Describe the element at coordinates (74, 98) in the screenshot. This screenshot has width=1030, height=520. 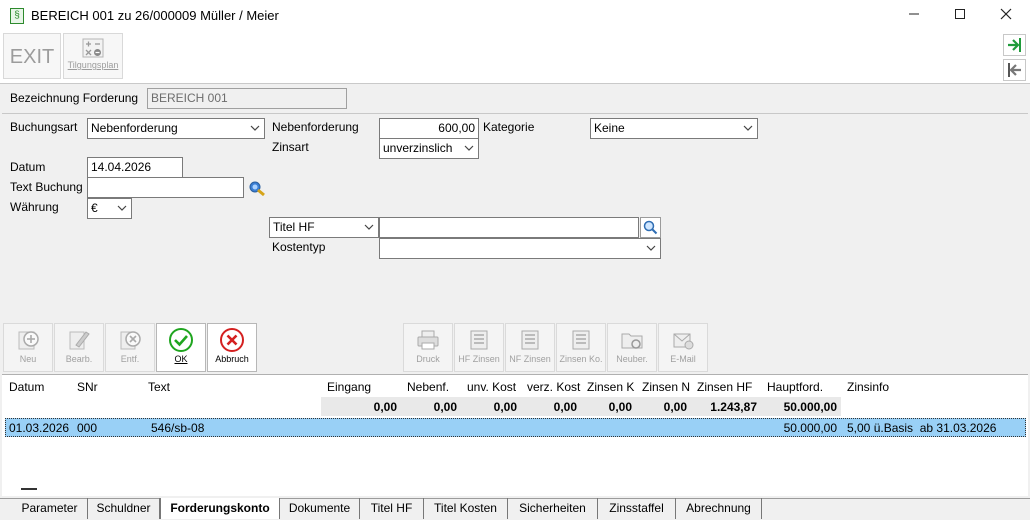
I see `bezeichnung-label: Bezeichnung Forderung` at that location.